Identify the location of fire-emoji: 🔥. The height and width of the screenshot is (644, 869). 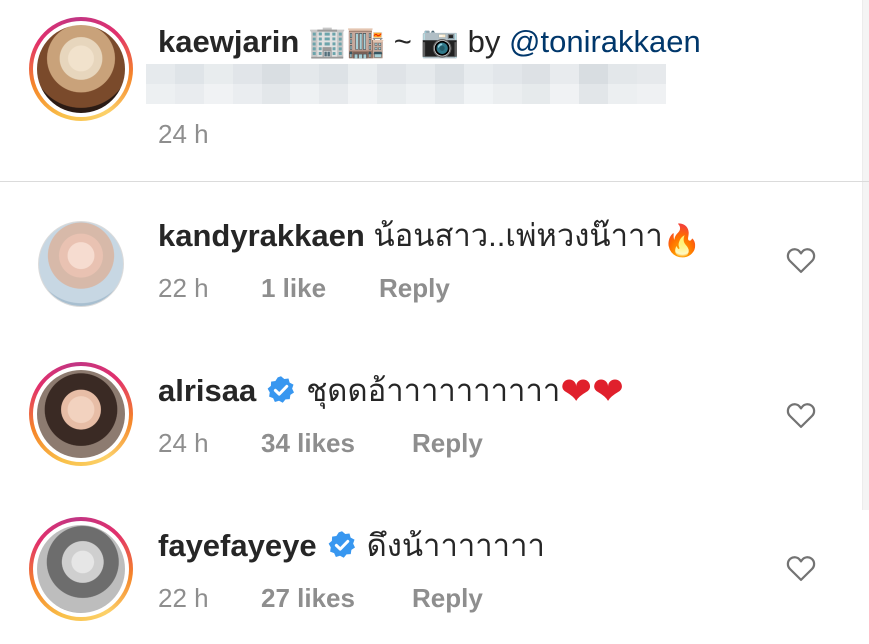
(682, 240).